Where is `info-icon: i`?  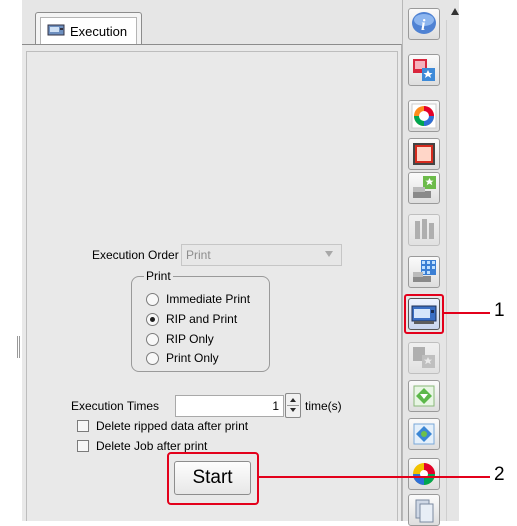 info-icon: i is located at coordinates (424, 24).